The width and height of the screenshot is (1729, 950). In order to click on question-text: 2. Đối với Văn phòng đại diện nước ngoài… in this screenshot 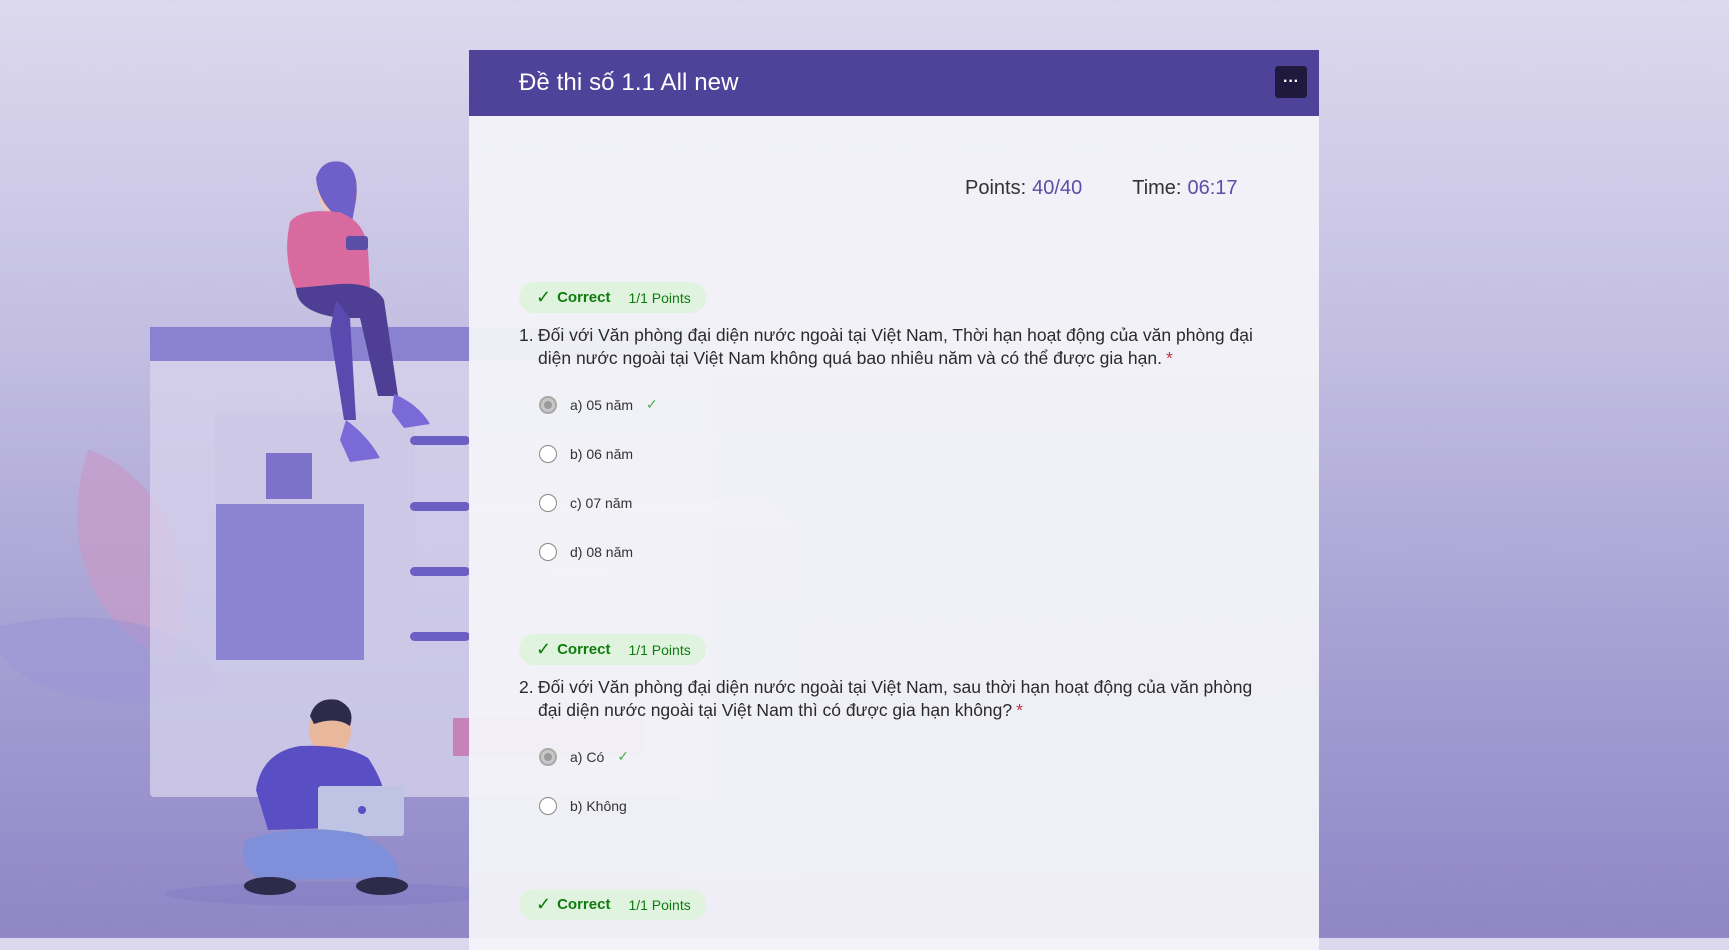, I will do `click(899, 699)`.